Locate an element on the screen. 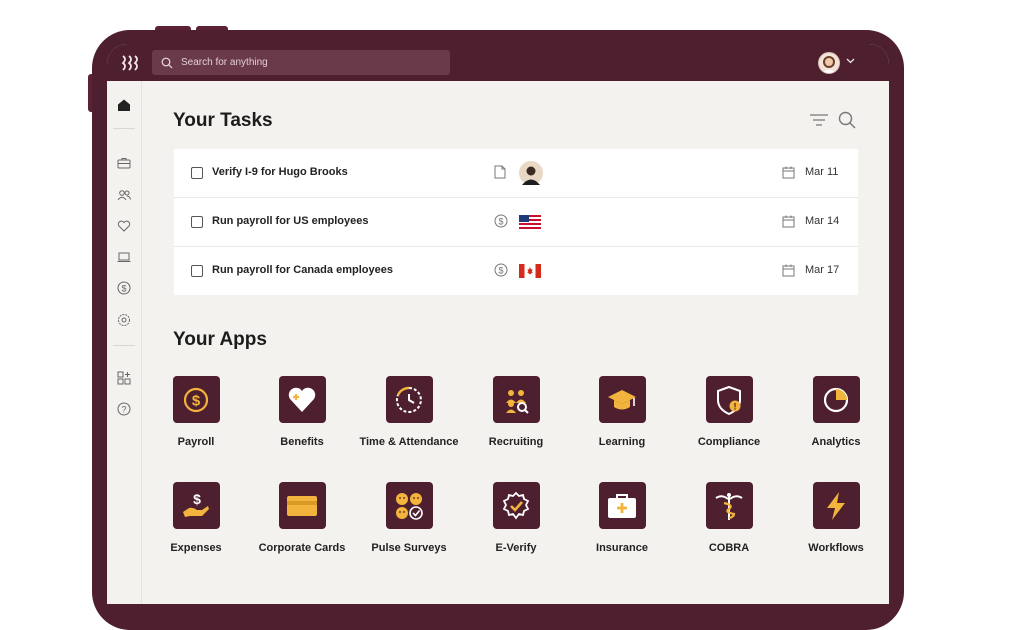 This screenshot has height=630, width=1024. time-attendance-icon is located at coordinates (409, 399).